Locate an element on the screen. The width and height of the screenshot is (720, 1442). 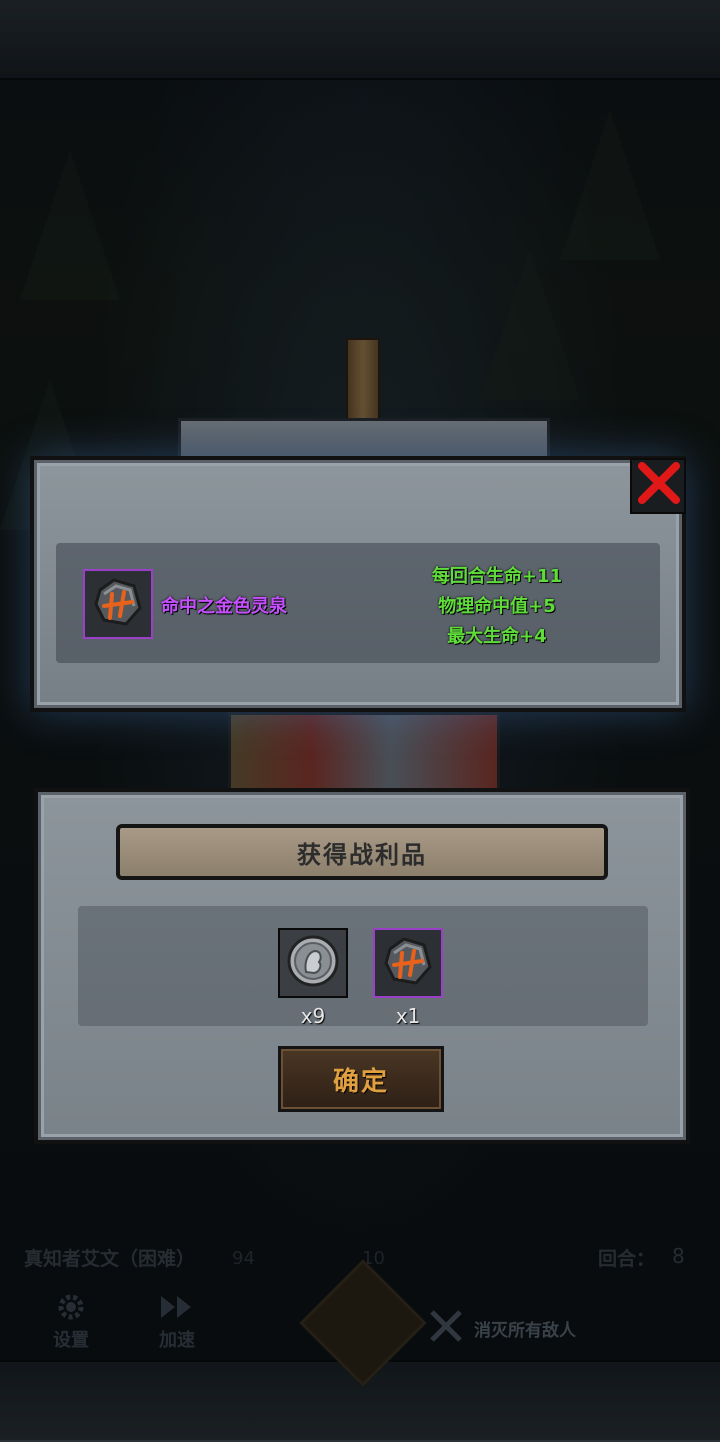
fast-forward-icon is located at coordinates (177, 1307).